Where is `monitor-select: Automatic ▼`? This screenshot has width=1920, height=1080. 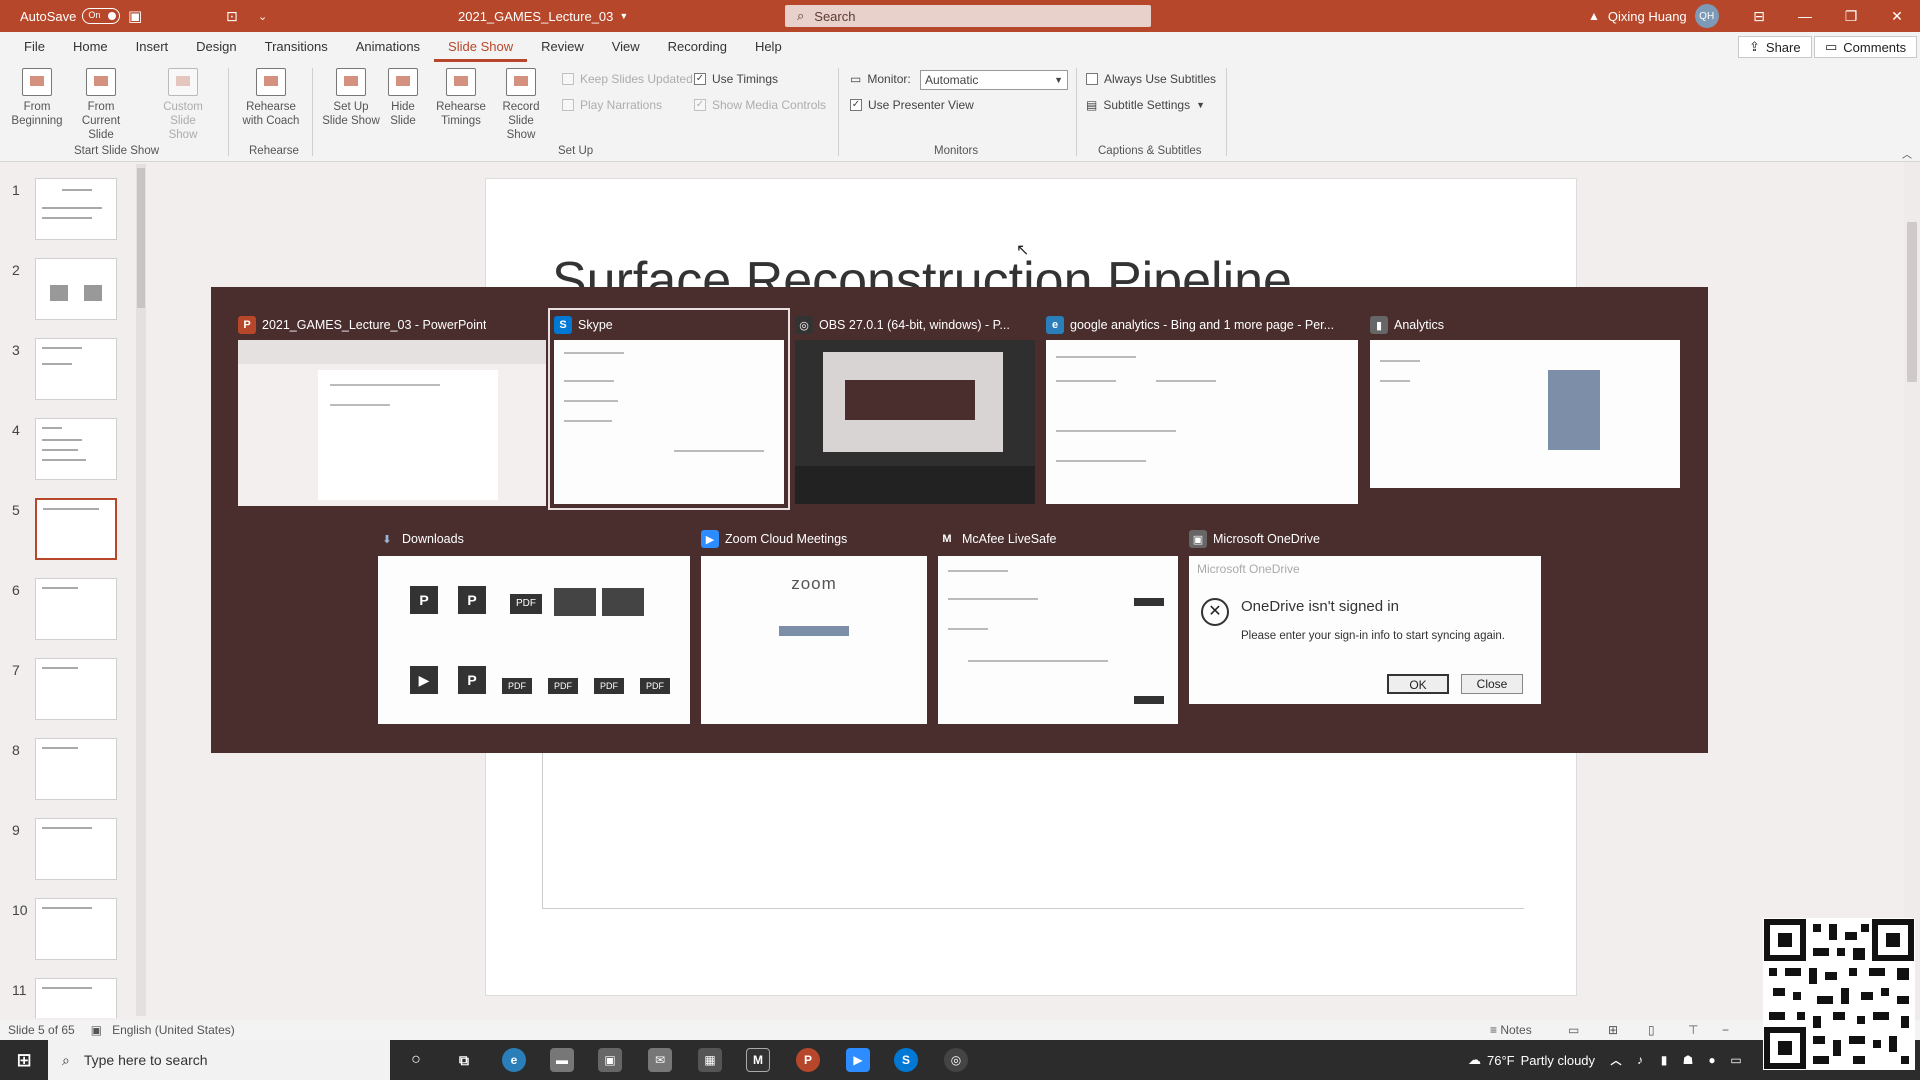
monitor-select: Automatic ▼ is located at coordinates (994, 80).